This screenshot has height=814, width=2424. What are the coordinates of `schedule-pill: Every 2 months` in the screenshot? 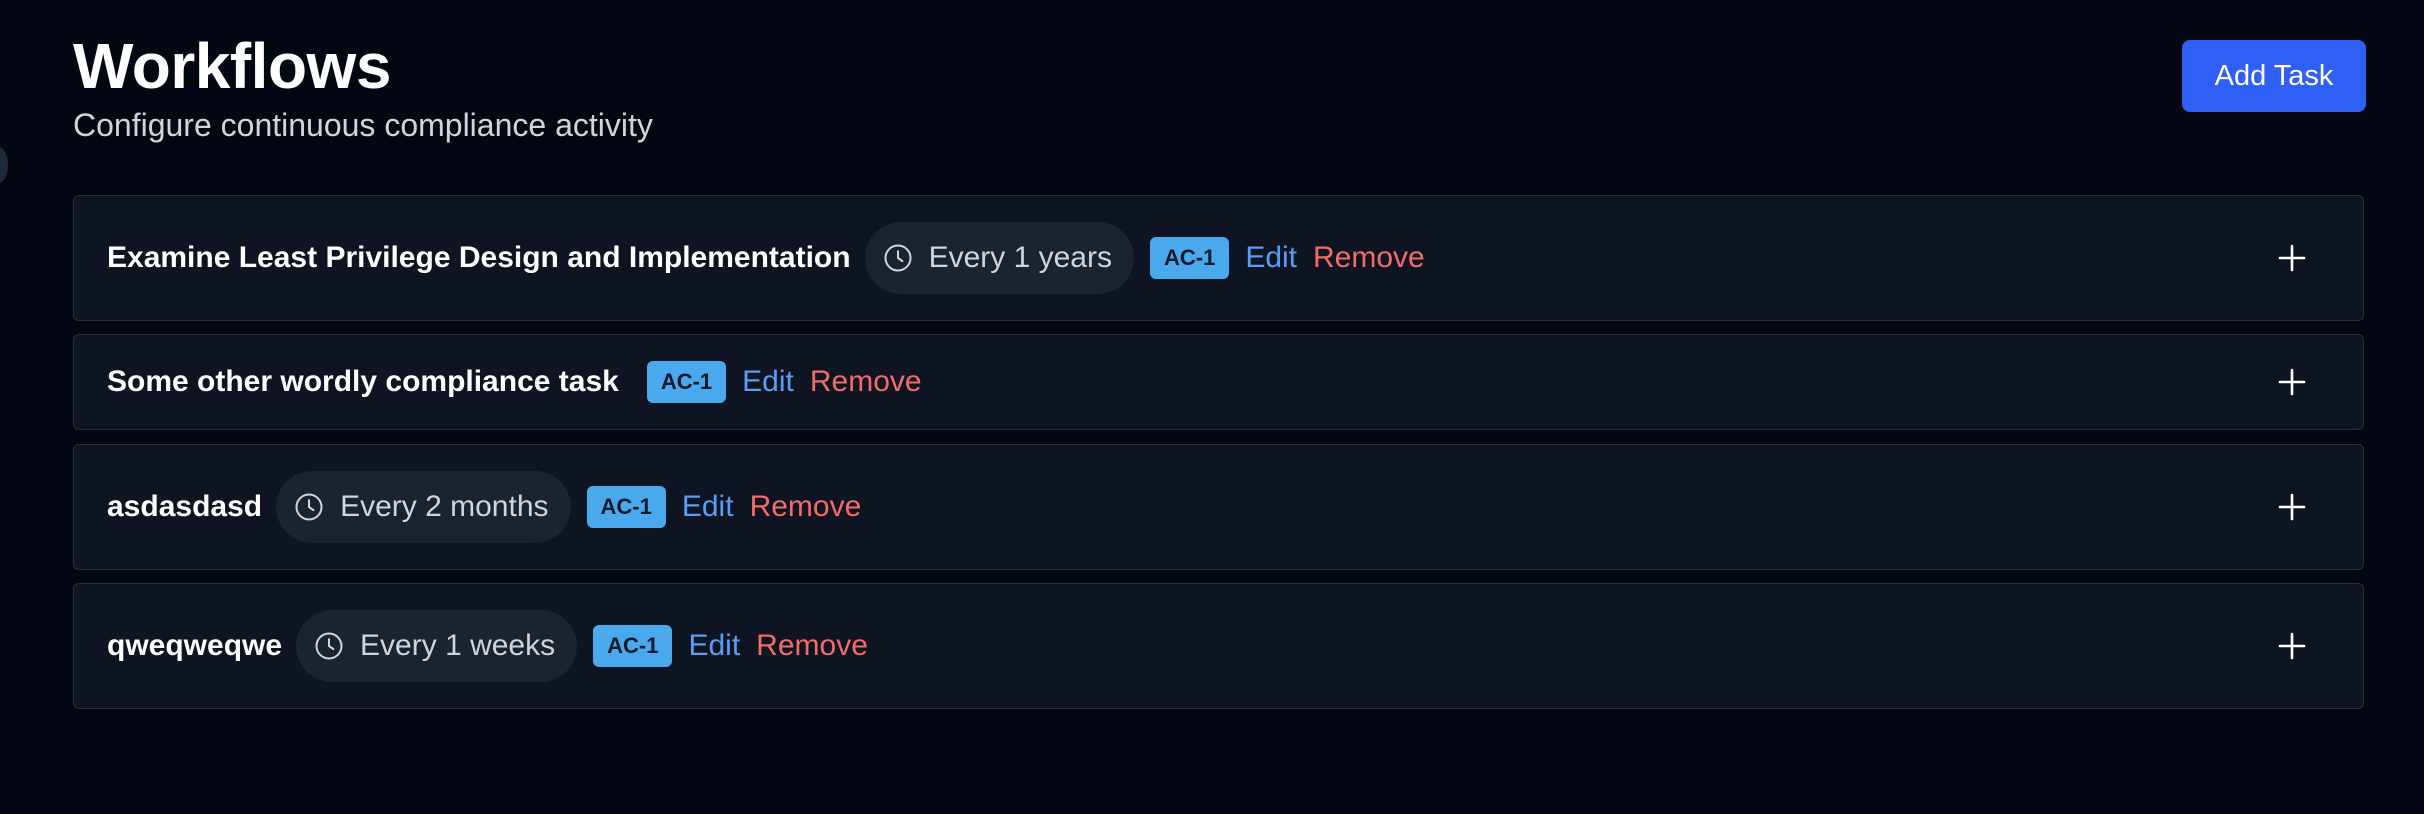 It's located at (423, 507).